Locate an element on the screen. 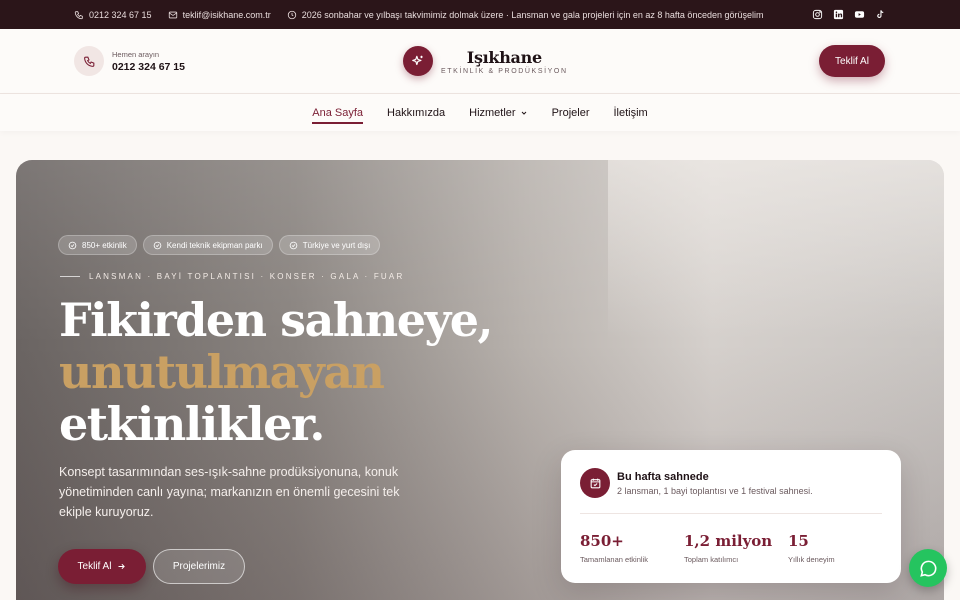 The width and height of the screenshot is (960, 600). clock-icon is located at coordinates (291, 14).